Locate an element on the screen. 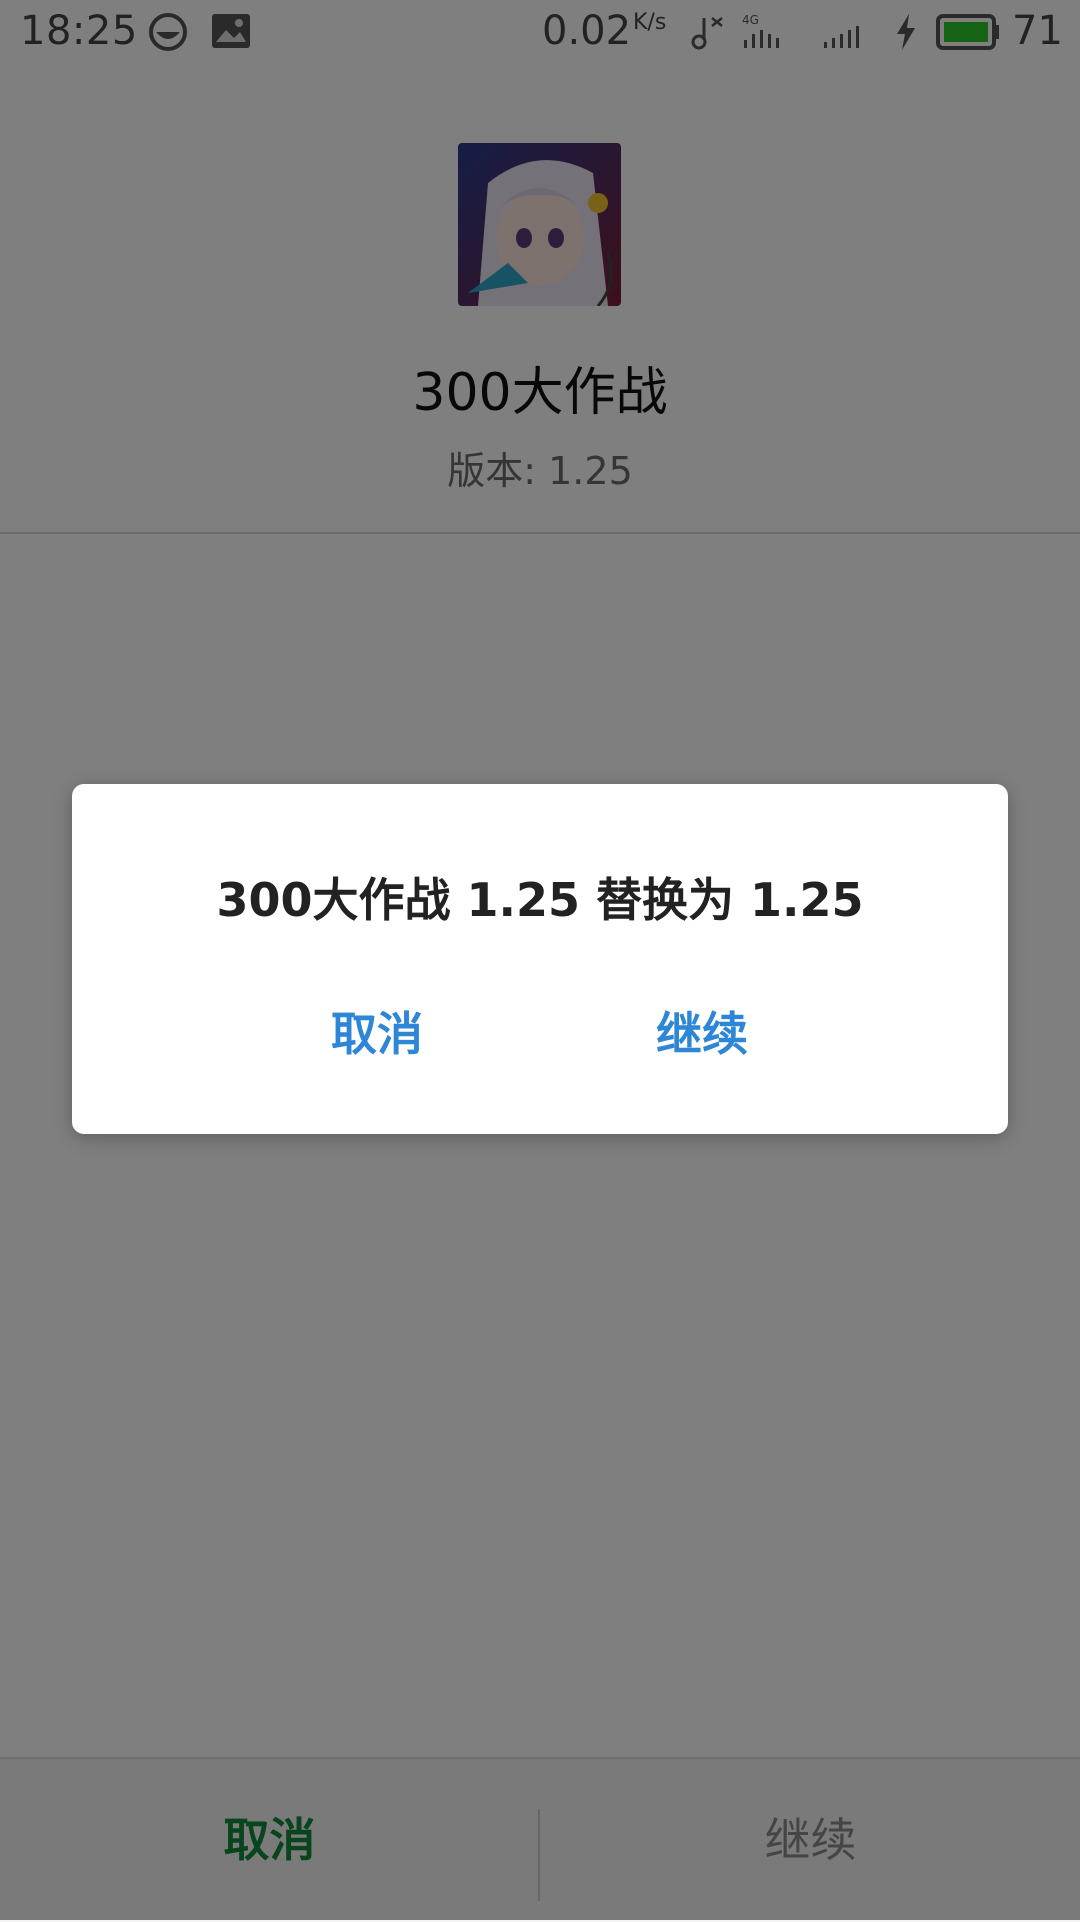  dialog-cancel-button: 取消 is located at coordinates (377, 1034).